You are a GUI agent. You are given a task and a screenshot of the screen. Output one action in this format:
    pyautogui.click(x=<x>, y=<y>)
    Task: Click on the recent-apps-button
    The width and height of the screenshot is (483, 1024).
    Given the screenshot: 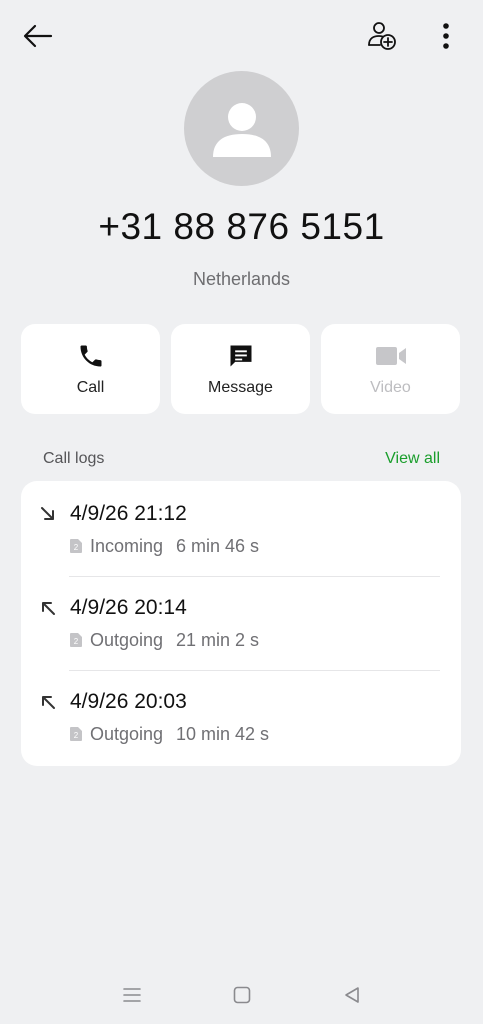 What is the action you would take?
    pyautogui.click(x=132, y=995)
    